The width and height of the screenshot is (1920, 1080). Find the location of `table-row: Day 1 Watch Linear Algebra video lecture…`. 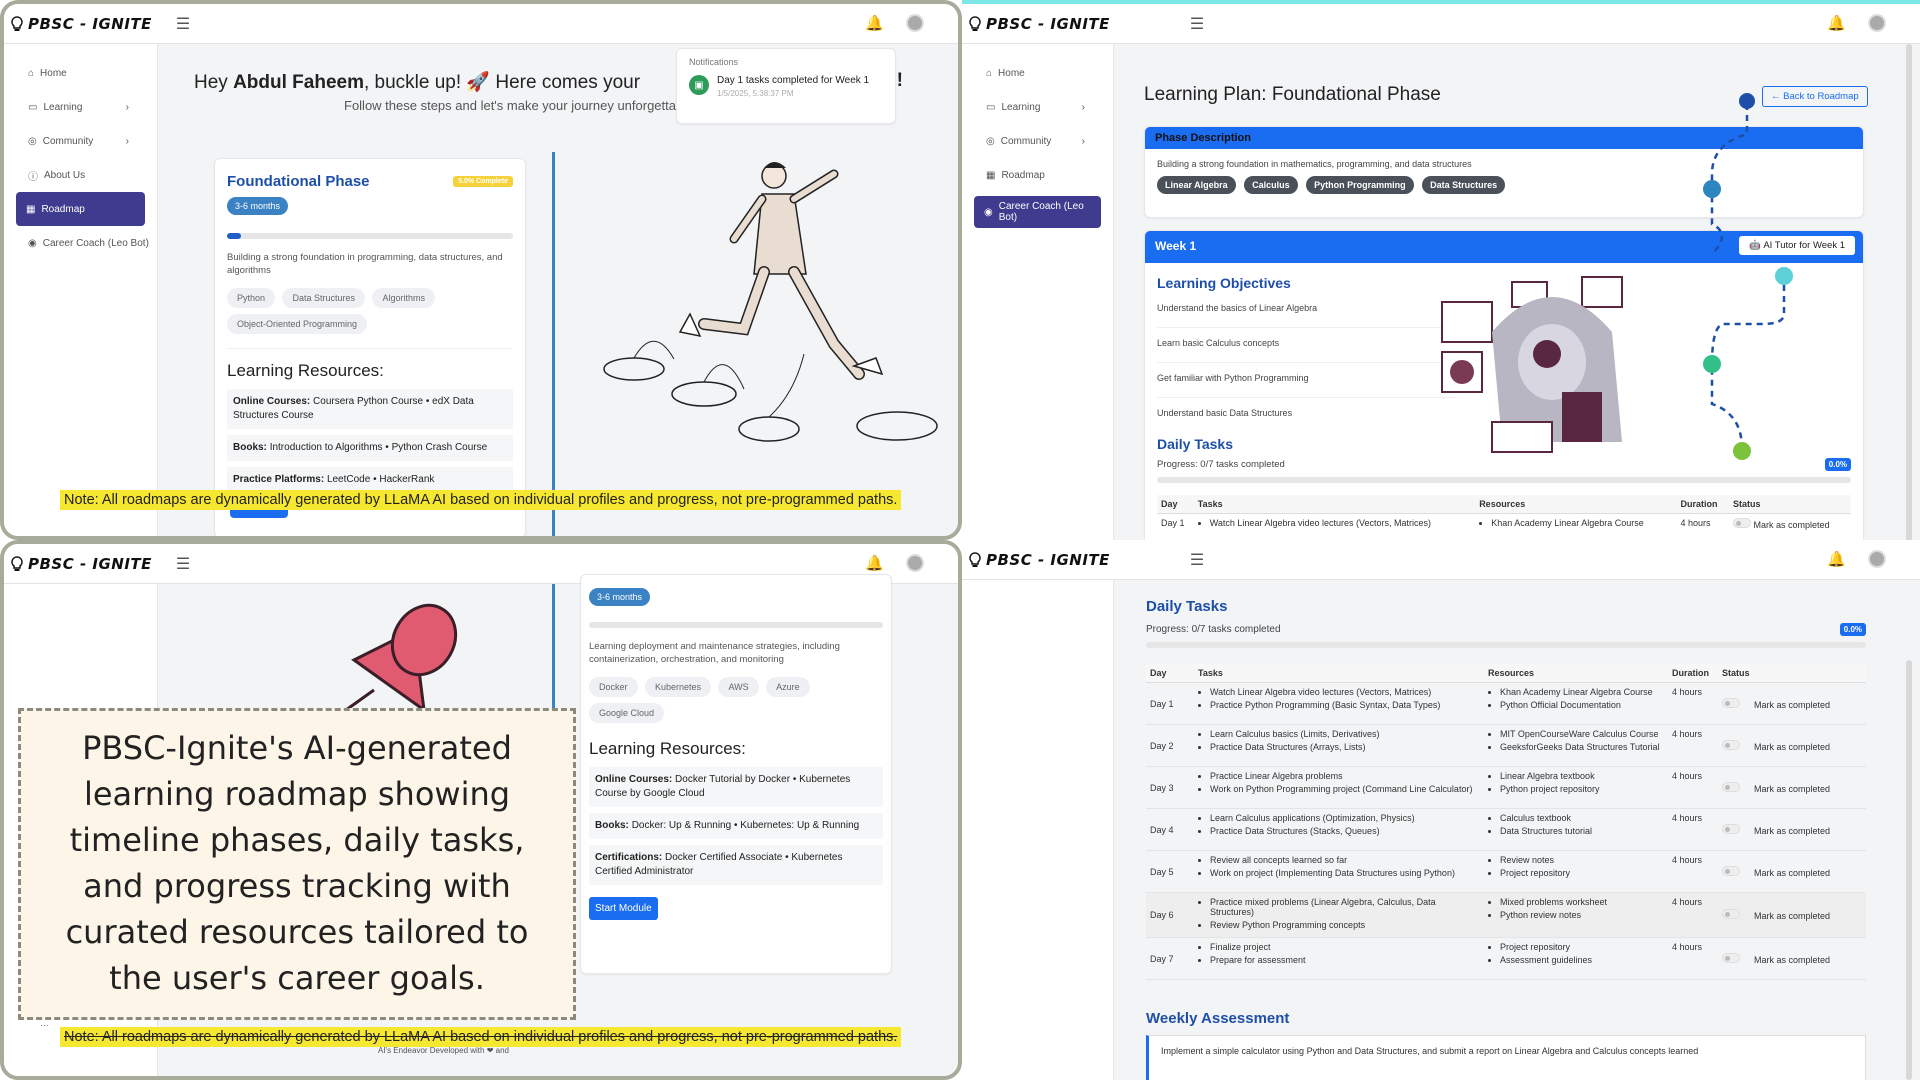

table-row: Day 1 Watch Linear Algebra video lecture… is located at coordinates (1504, 526).